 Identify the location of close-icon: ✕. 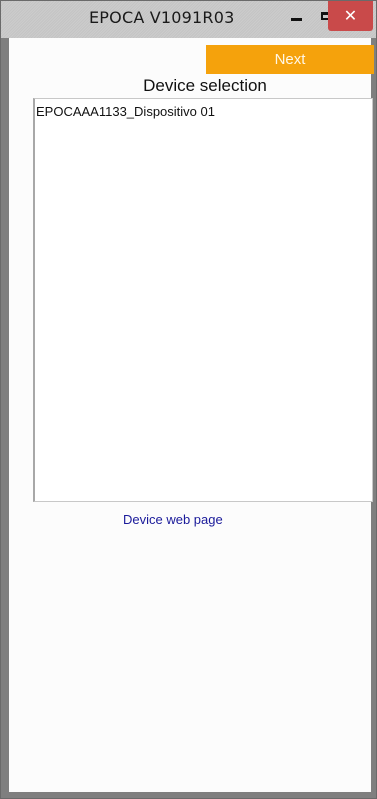
(350, 15).